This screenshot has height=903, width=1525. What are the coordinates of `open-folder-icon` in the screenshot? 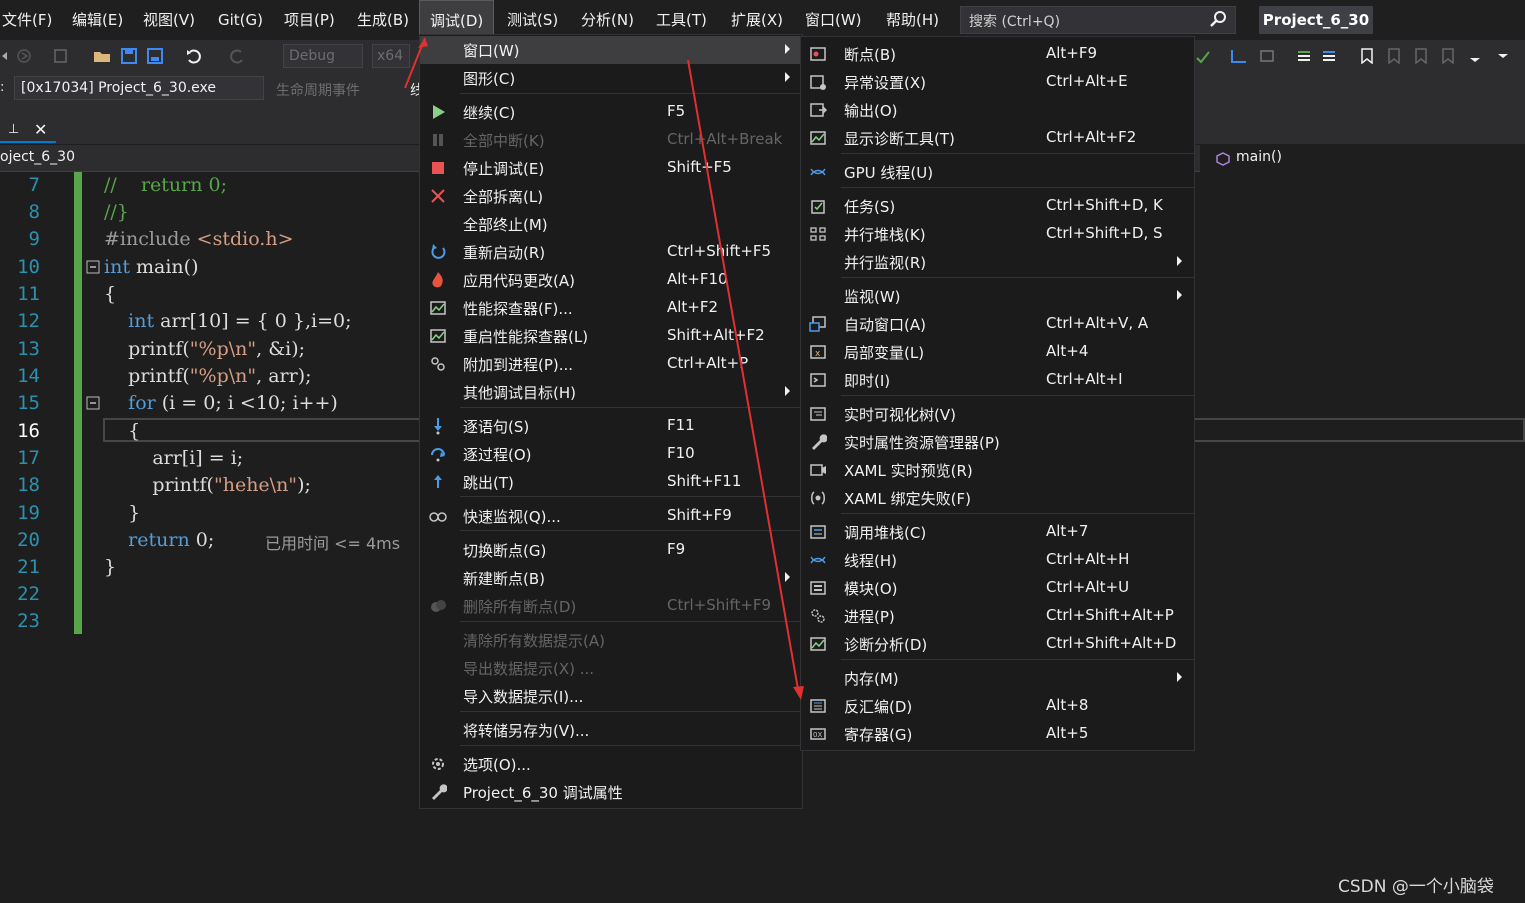 It's located at (102, 56).